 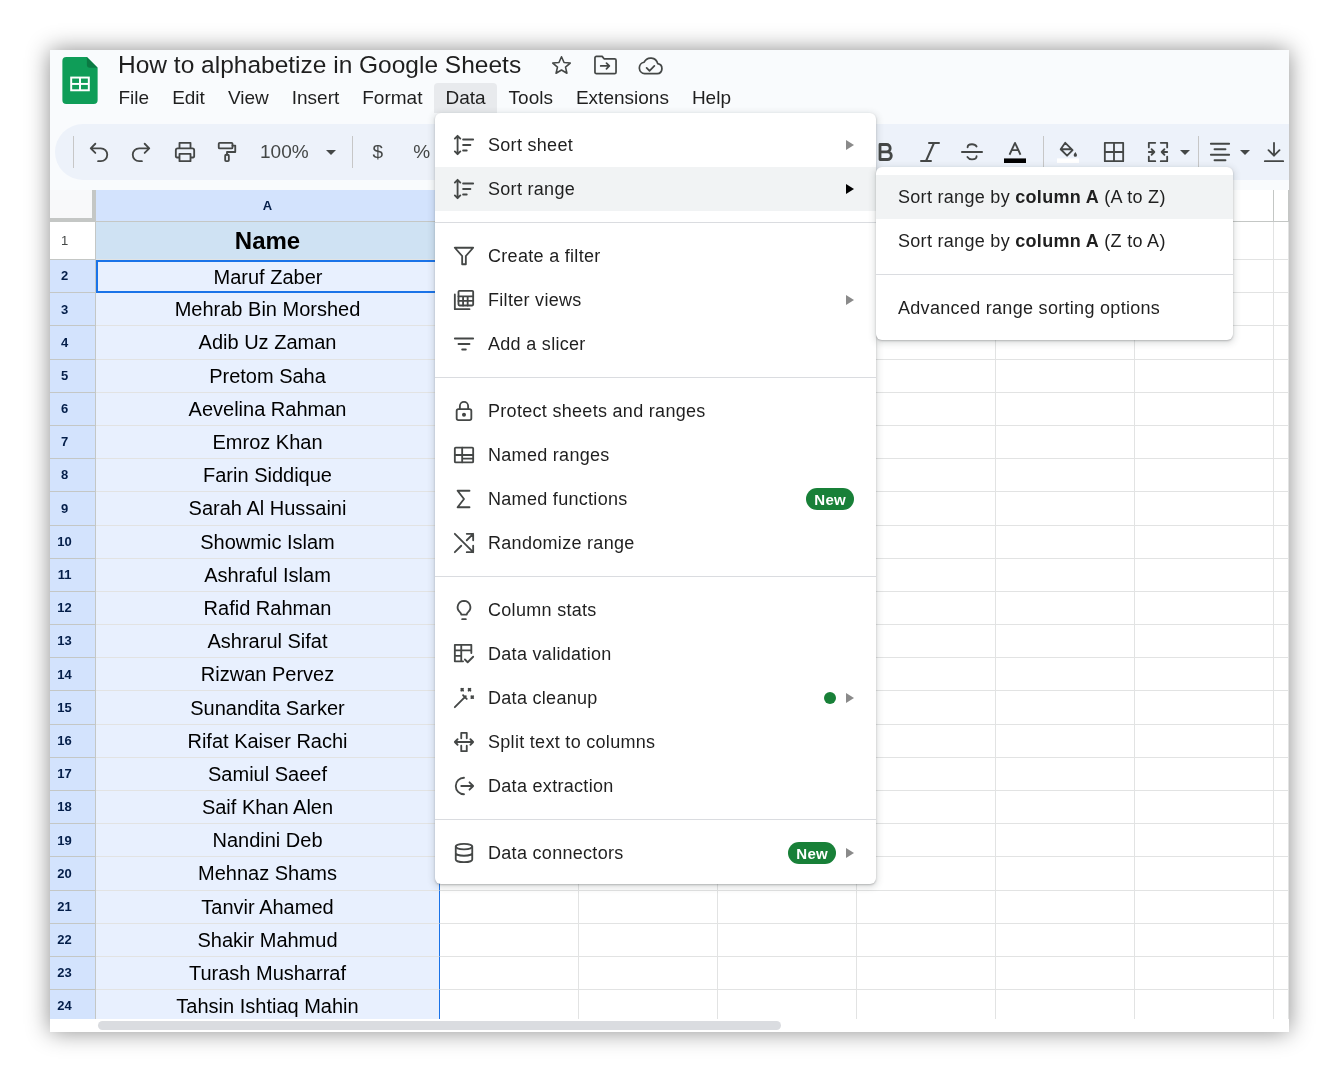 I want to click on row-header: 18, so click(x=73, y=808).